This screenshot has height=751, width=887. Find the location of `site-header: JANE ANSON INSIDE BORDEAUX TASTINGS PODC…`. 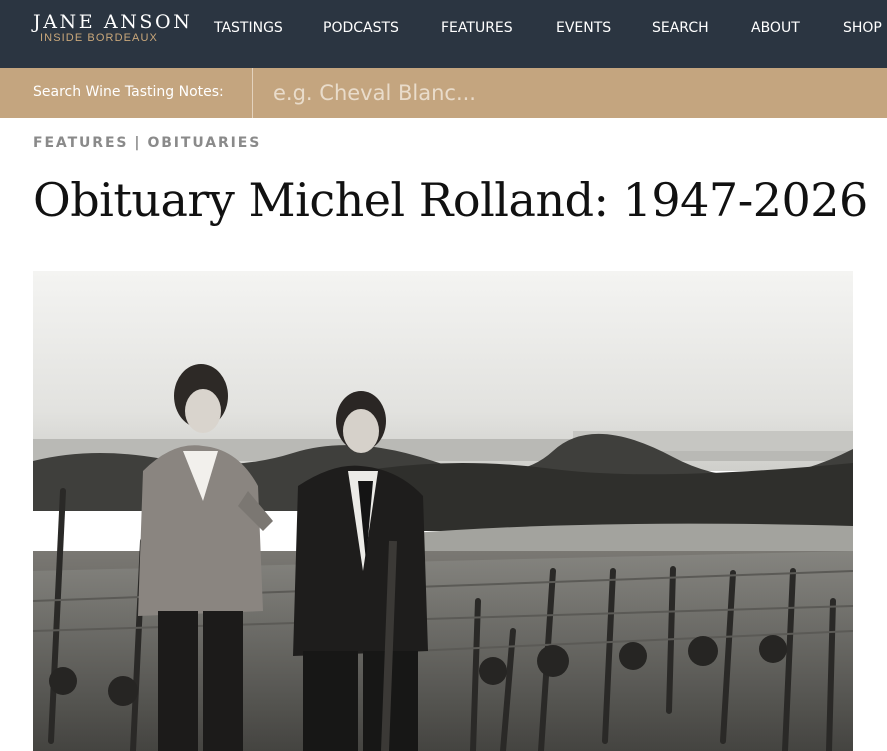

site-header: JANE ANSON INSIDE BORDEAUX TASTINGS PODC… is located at coordinates (443, 34).